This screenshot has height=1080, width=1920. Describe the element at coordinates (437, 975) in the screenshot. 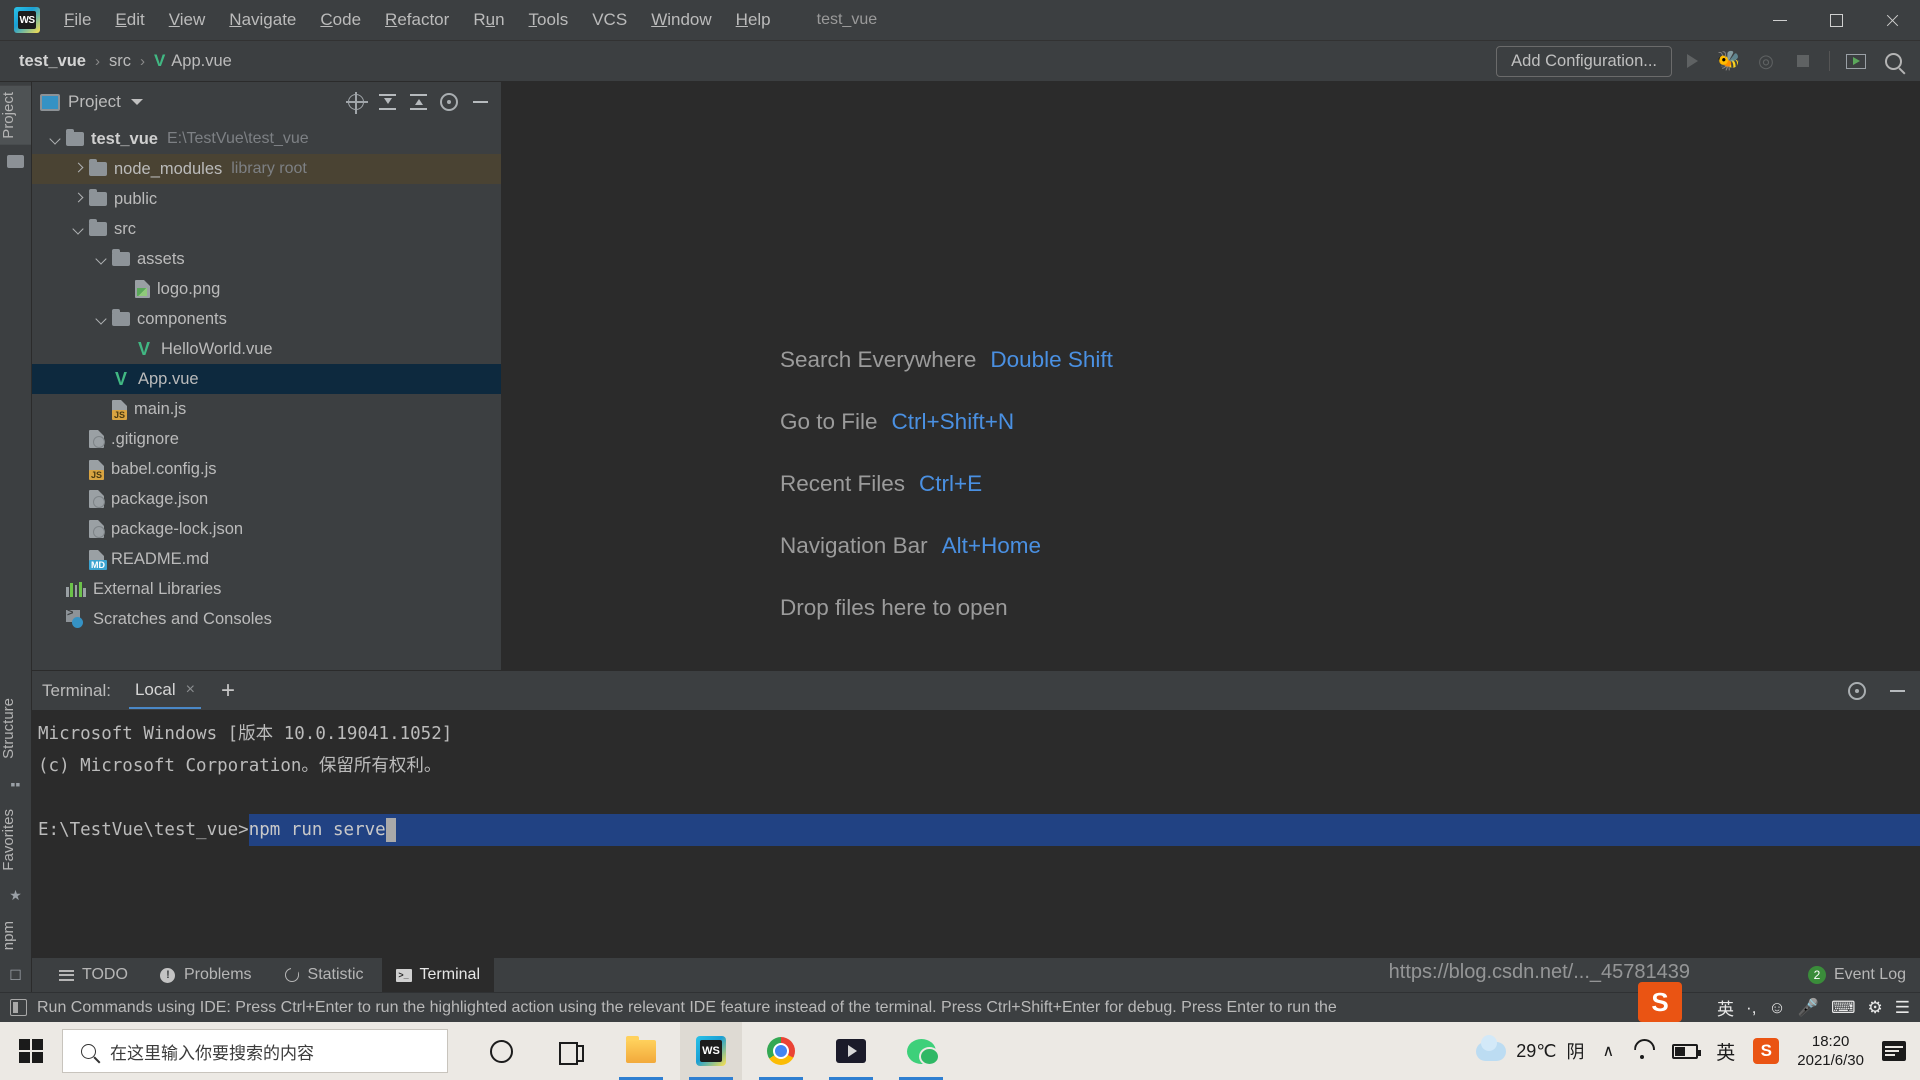

I see `tab-terminal: >_ Terminal` at that location.